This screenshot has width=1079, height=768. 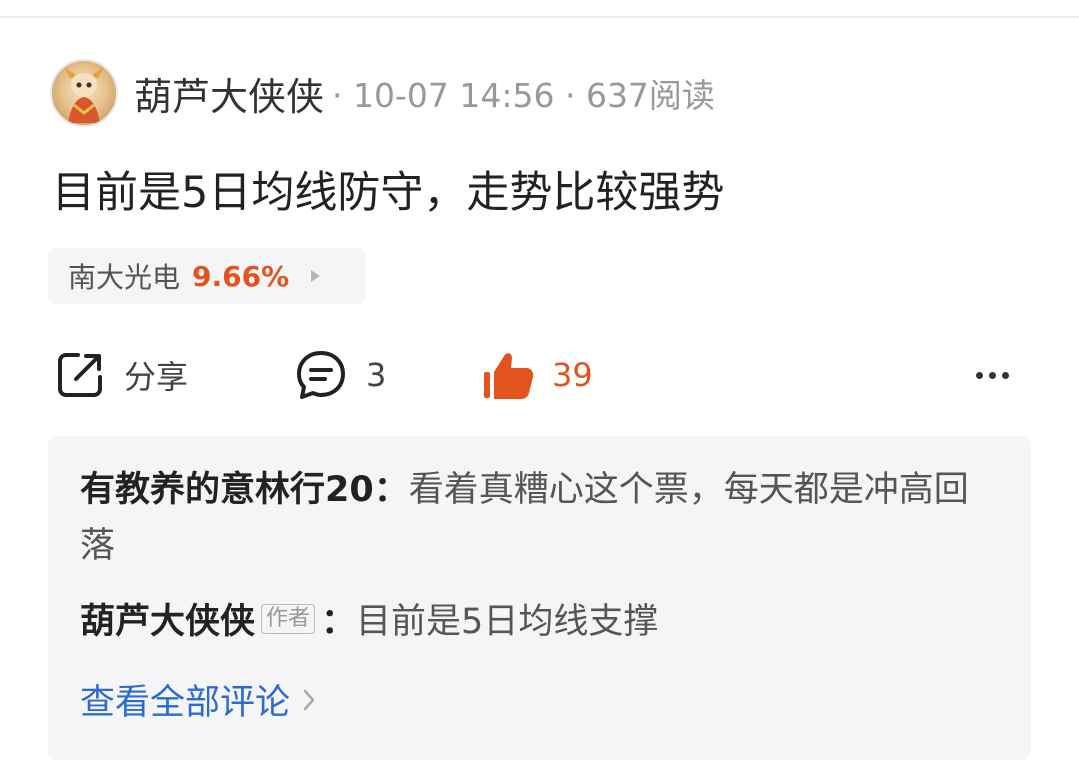 I want to click on like-button: 39, so click(x=537, y=375).